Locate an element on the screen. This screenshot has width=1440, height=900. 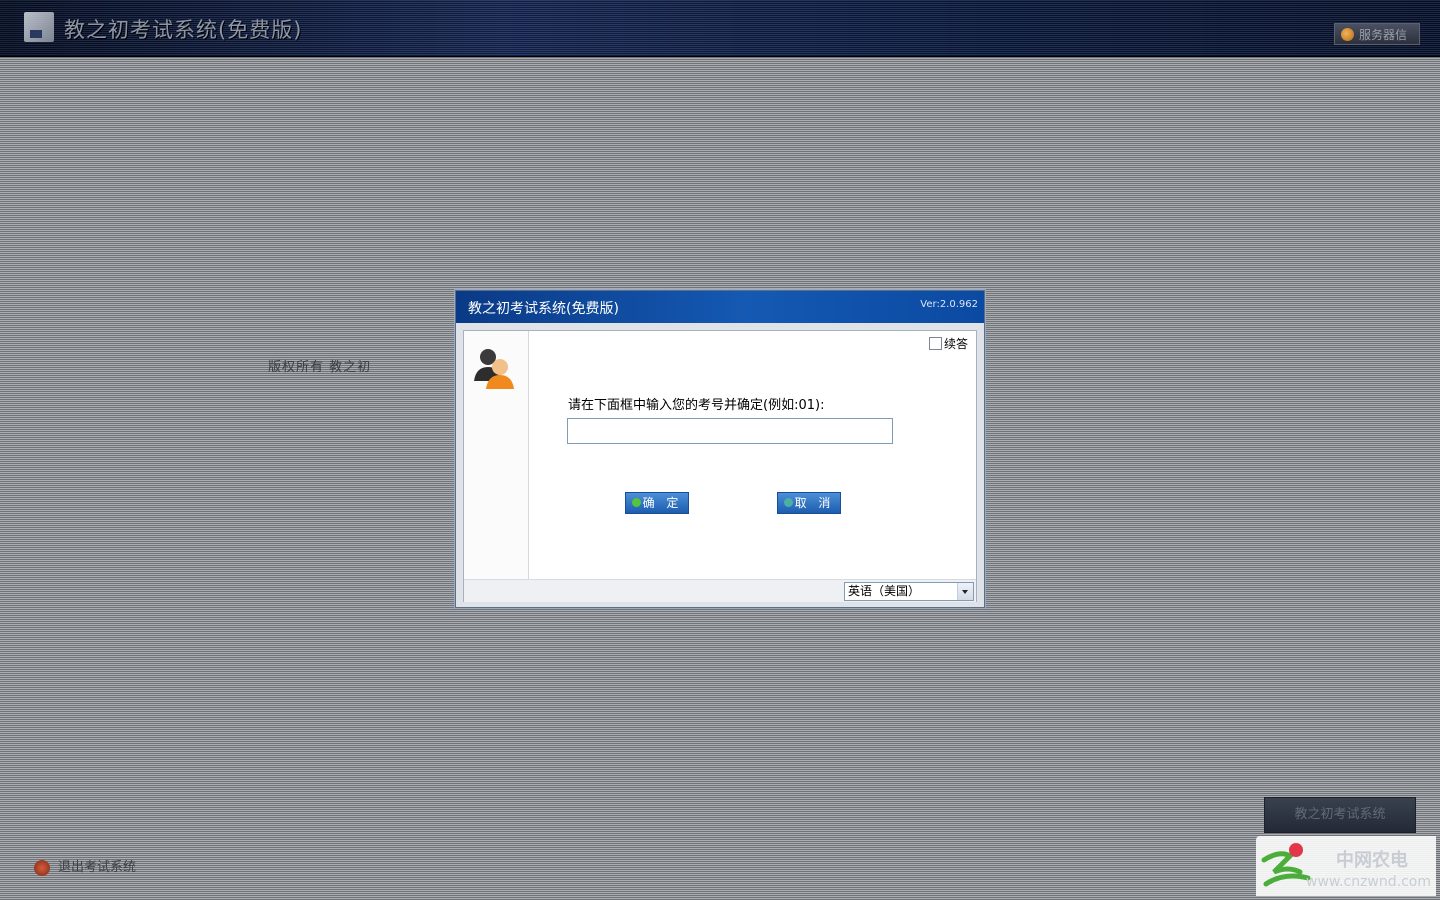
ok-button: 确 定 is located at coordinates (657, 503).